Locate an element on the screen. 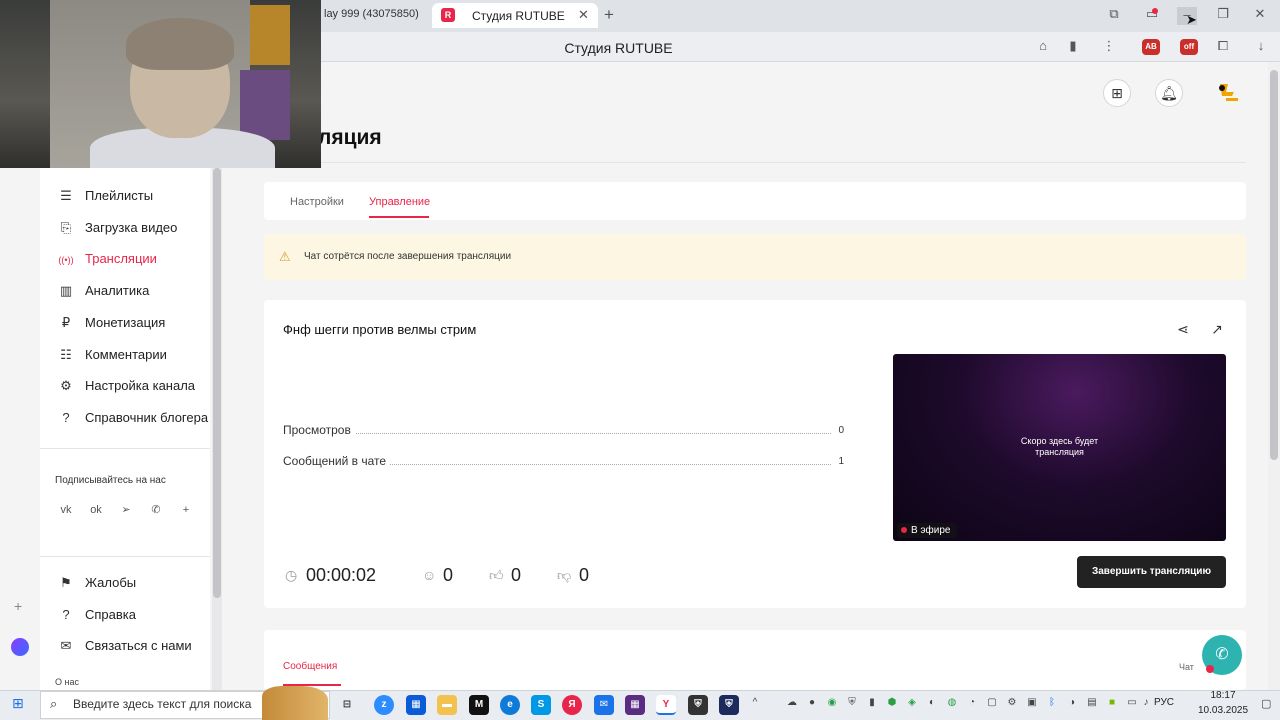 This screenshot has width=1280, height=720. sidebar-item-label: Жалобы is located at coordinates (111, 582).